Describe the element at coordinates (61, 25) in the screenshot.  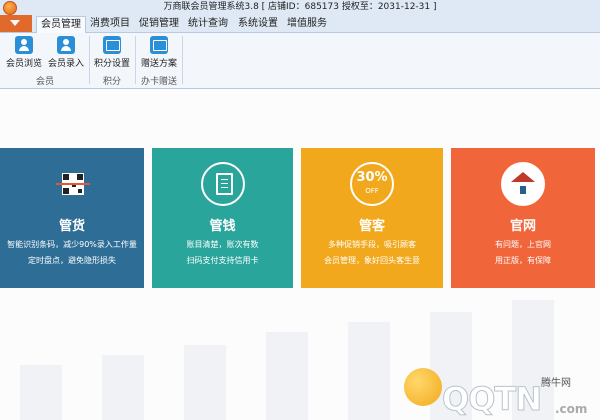
I see `tab-member-management: 会员管理` at that location.